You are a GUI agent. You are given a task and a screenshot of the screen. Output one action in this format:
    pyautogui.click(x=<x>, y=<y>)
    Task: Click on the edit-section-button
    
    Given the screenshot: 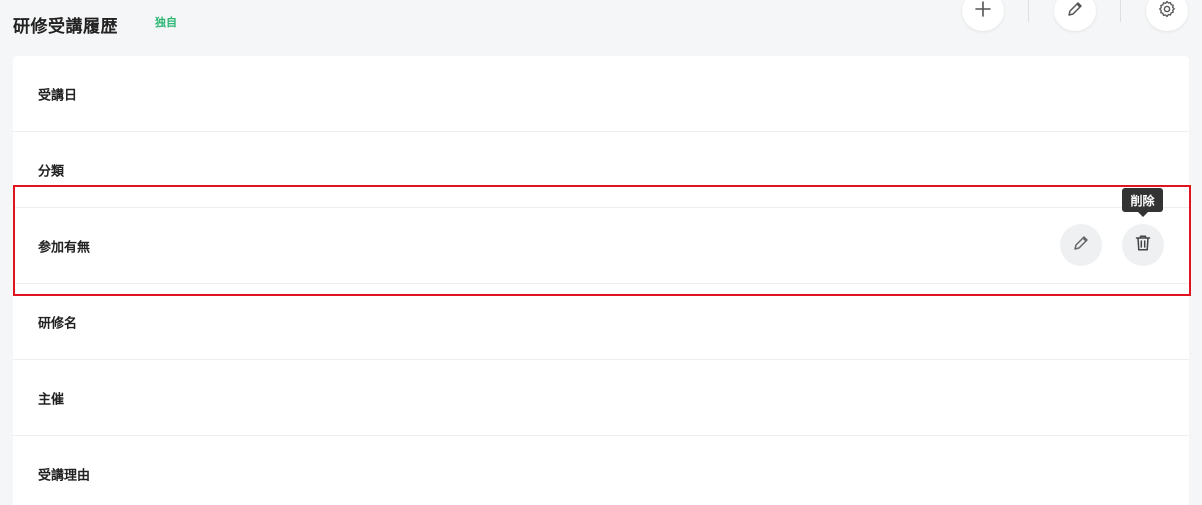 What is the action you would take?
    pyautogui.click(x=1075, y=15)
    